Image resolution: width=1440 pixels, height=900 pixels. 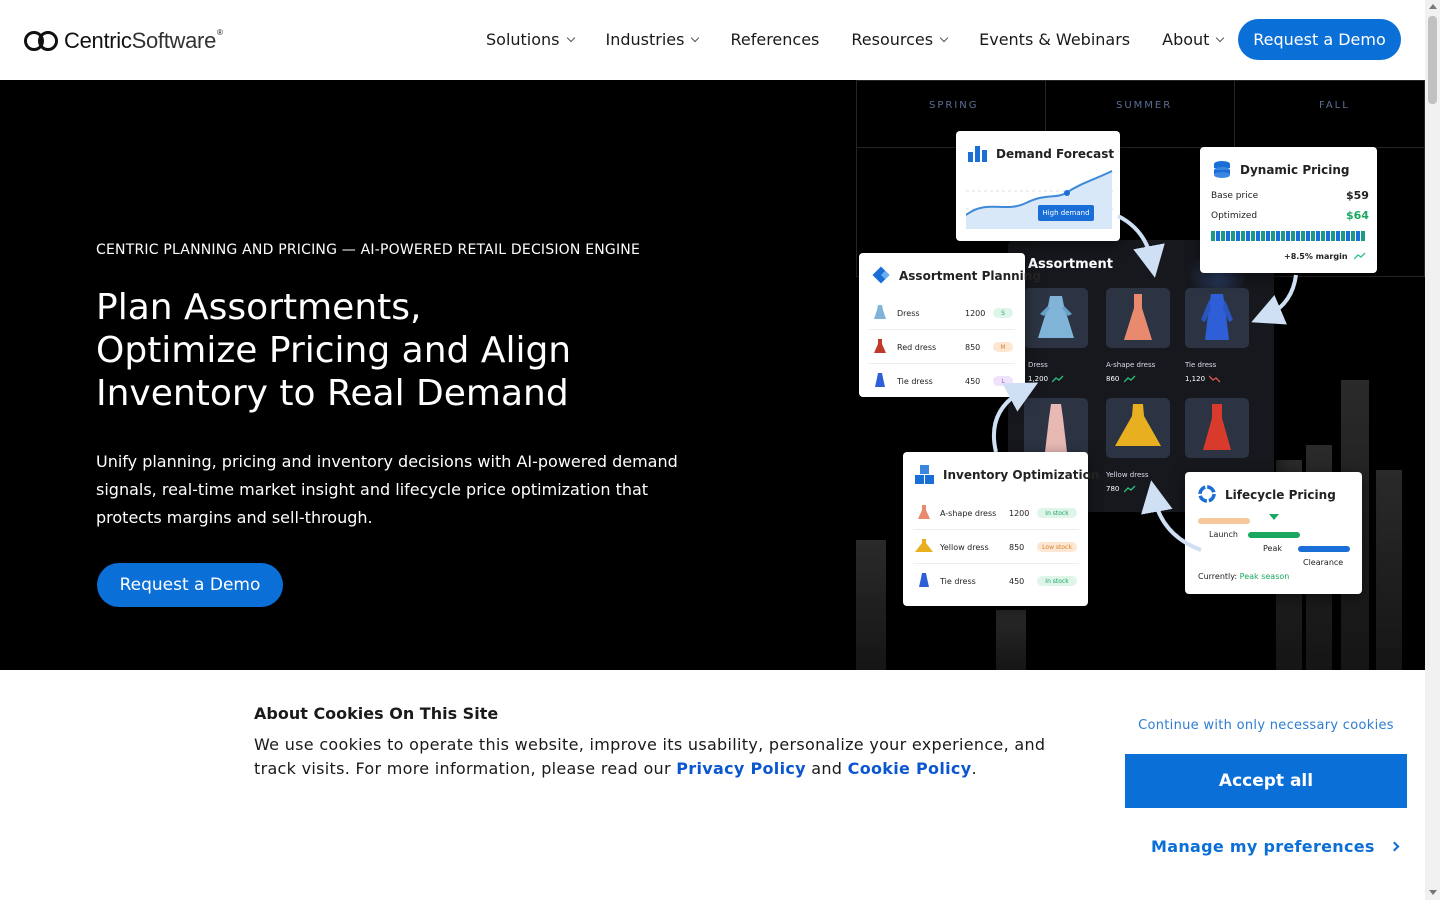 I want to click on hero-request-demo-button: Request a Demo, so click(x=190, y=585).